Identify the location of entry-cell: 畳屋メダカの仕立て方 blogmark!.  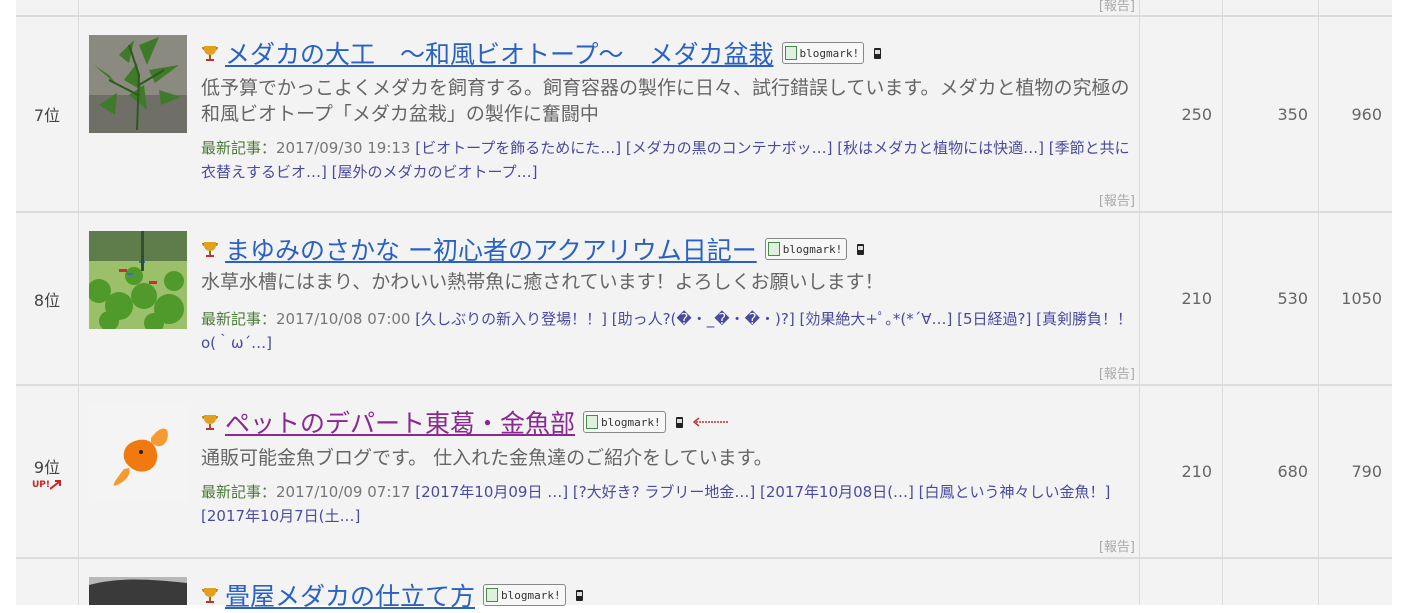
(609, 585).